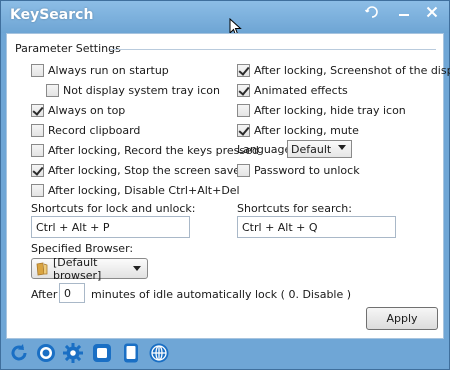 The width and height of the screenshot is (450, 370). I want to click on checkbox-always-run-on-startup: Always run on startup, so click(100, 70).